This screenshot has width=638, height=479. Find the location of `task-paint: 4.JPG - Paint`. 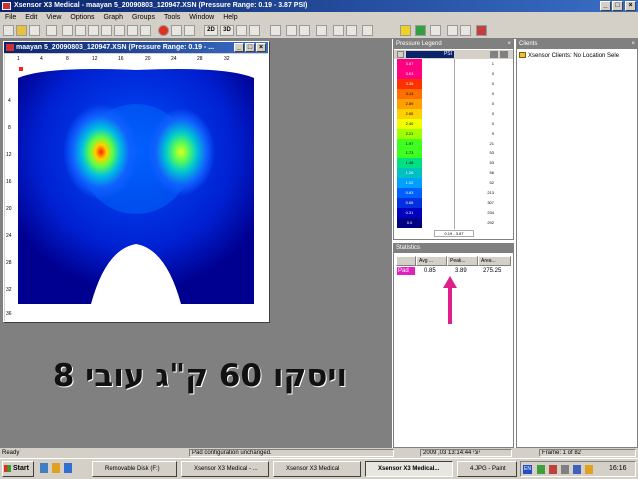

task-paint: 4.JPG - Paint is located at coordinates (487, 469).